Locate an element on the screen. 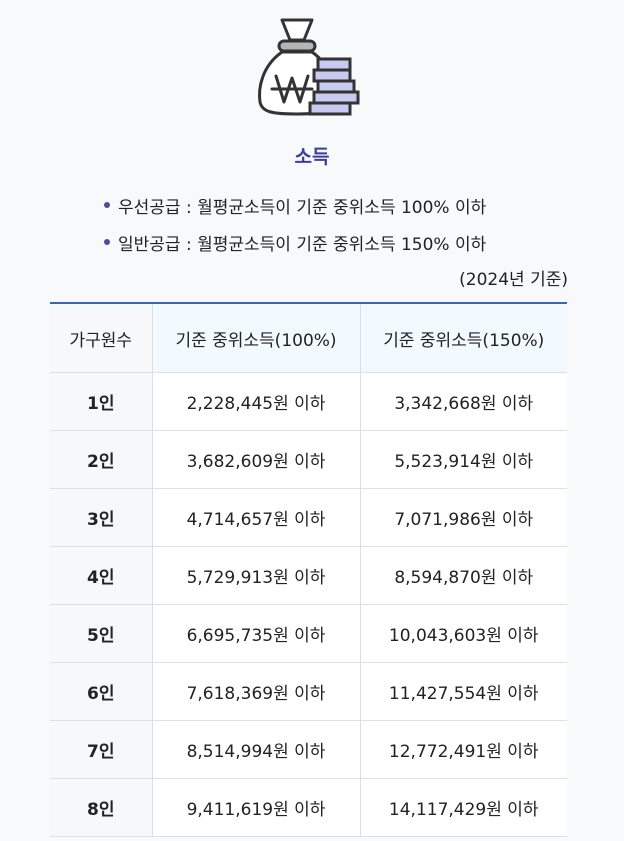 This screenshot has height=841, width=624. table-row: 4인 5,729,913원 이하 8,594,870원 이하 is located at coordinates (308, 575).